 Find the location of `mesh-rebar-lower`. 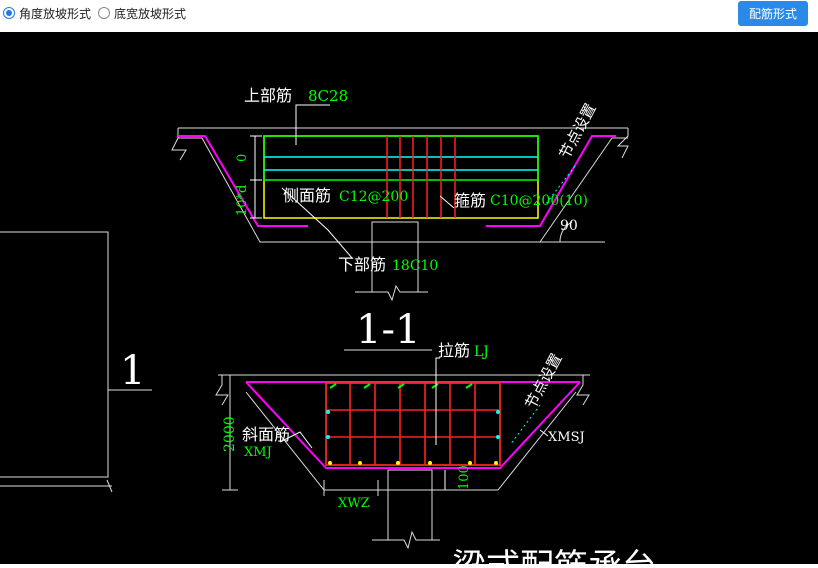

mesh-rebar-lower is located at coordinates (413, 424).